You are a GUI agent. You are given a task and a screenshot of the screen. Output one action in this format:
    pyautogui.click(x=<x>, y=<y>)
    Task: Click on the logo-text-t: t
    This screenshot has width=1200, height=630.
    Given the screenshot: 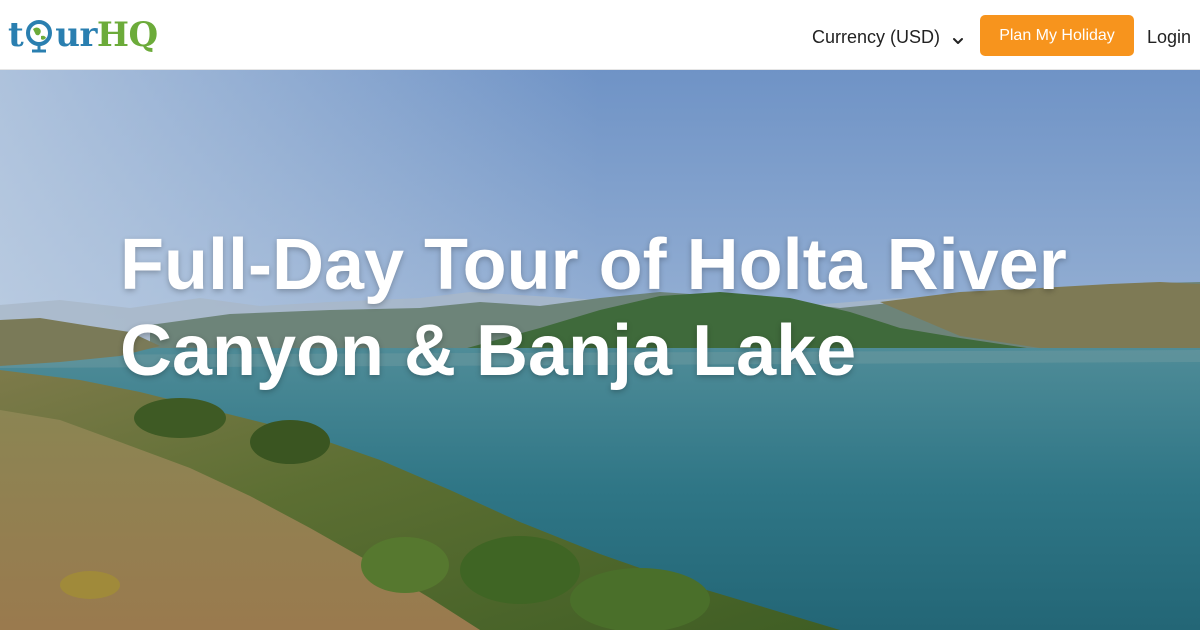 What is the action you would take?
    pyautogui.click(x=16, y=35)
    